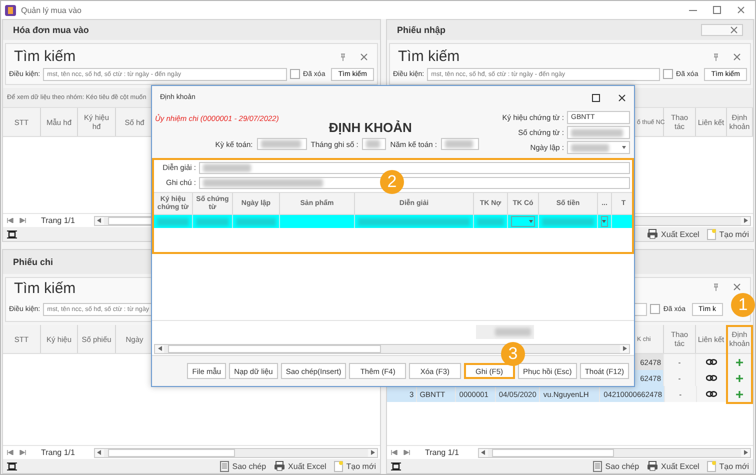 The height and width of the screenshot is (475, 756). What do you see at coordinates (370, 127) in the screenshot?
I see `dialog-heading: ĐỊNH KHOẢN` at bounding box center [370, 127].